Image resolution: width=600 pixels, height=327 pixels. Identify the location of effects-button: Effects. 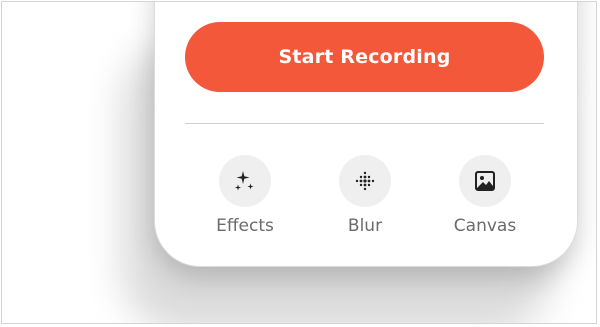
(245, 195).